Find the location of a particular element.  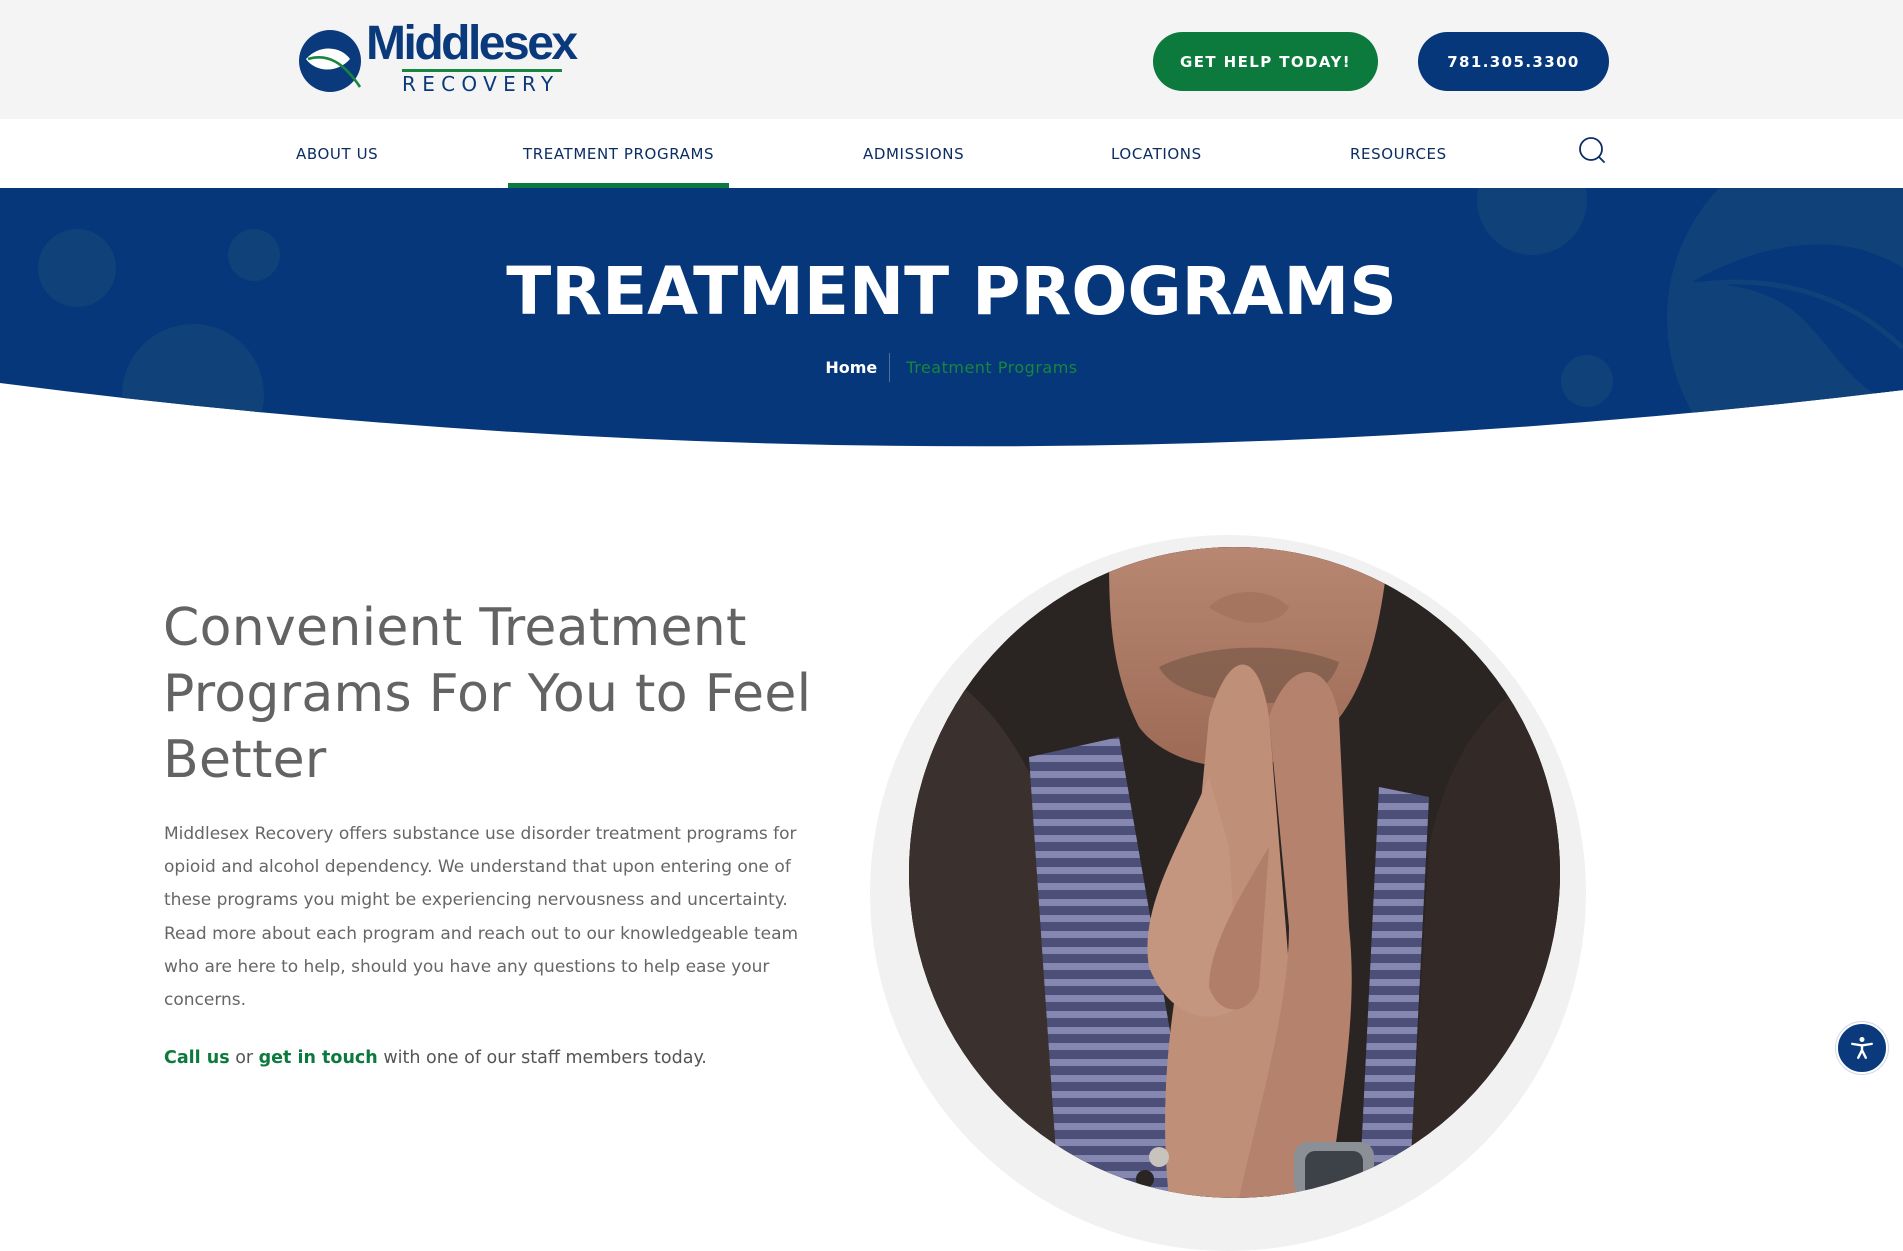

accessibility-button is located at coordinates (1862, 1048).